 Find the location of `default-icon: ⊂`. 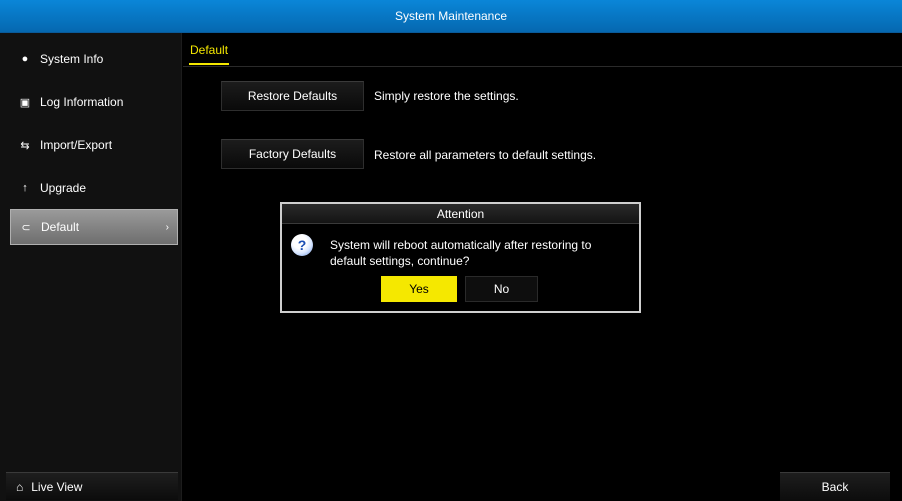

default-icon: ⊂ is located at coordinates (26, 227).